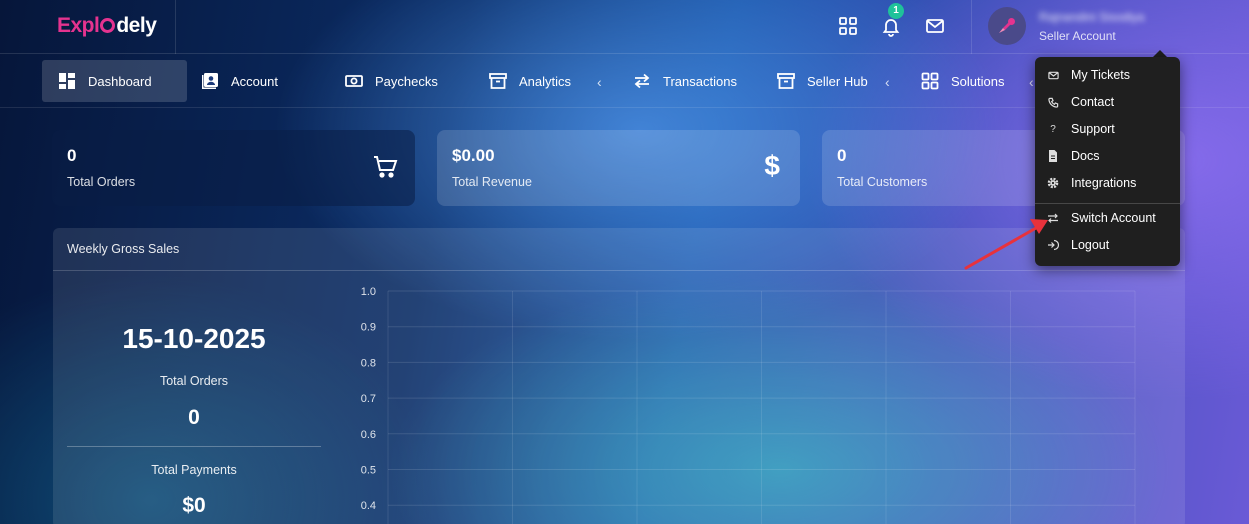 This screenshot has height=524, width=1249. I want to click on notification-badge: 1, so click(896, 11).